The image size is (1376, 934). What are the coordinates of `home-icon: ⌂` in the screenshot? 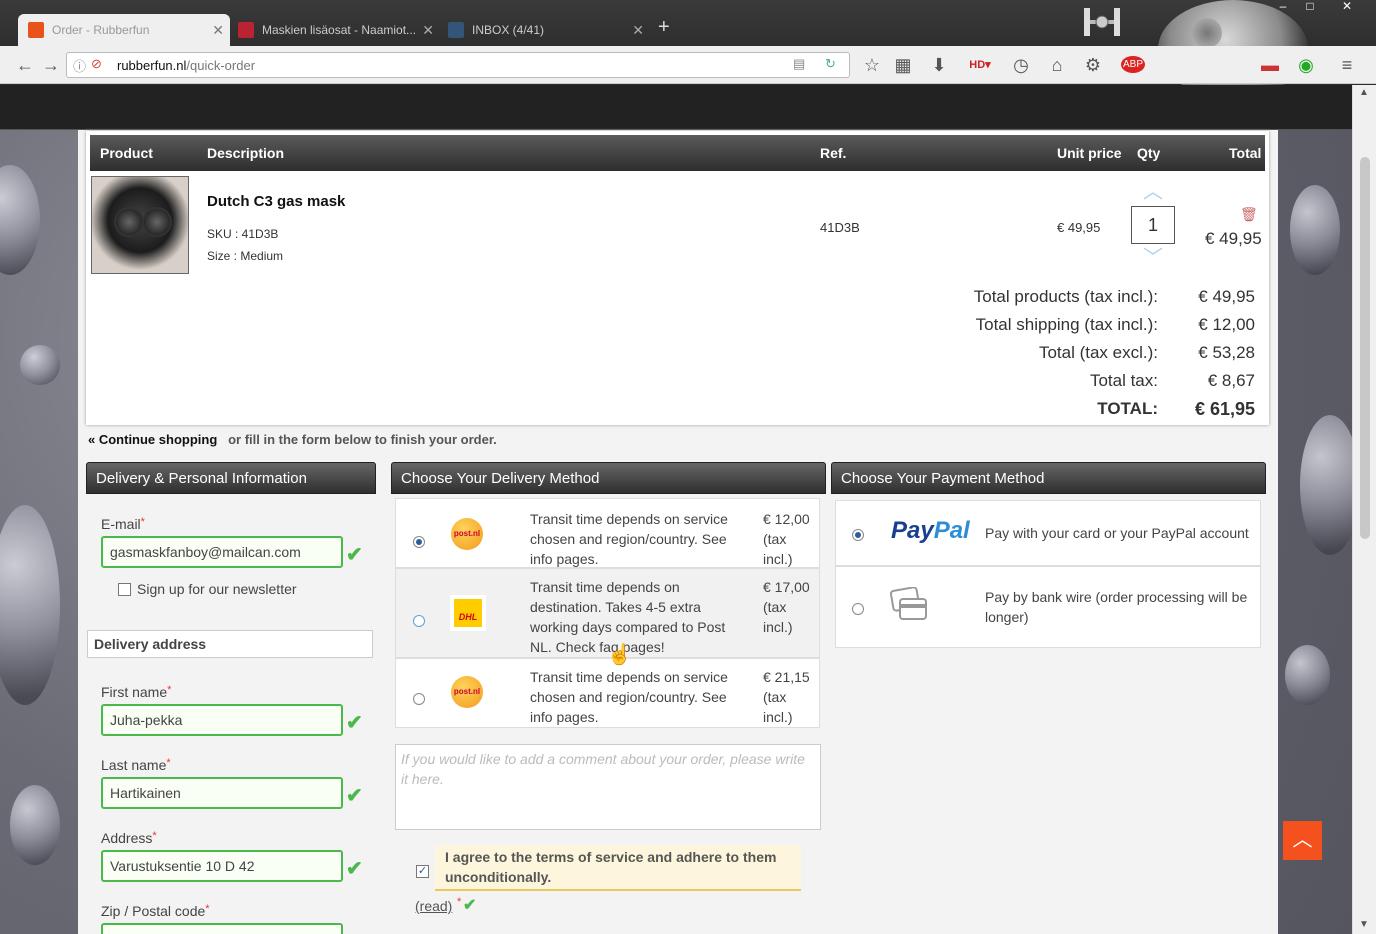 It's located at (1057, 65).